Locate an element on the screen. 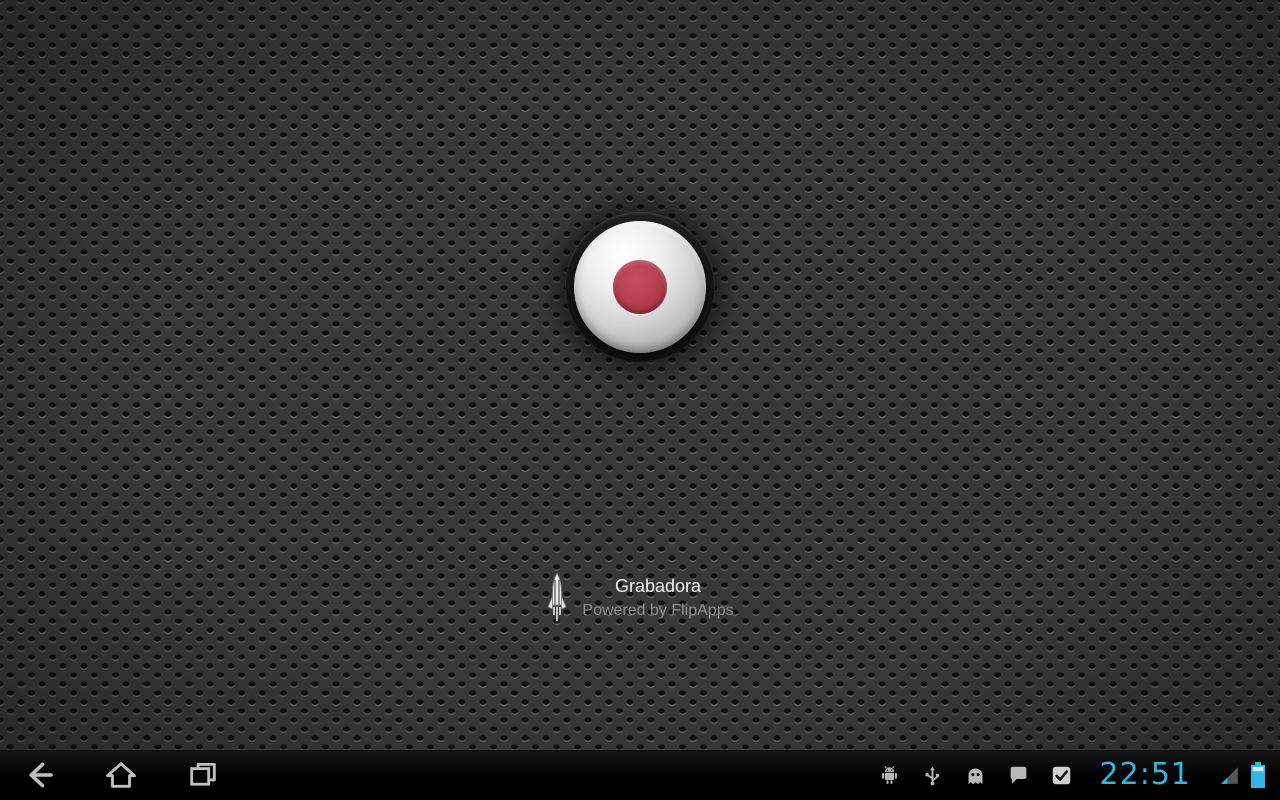 Image resolution: width=1280 pixels, height=800 pixels. usb-debugging-icon is located at coordinates (889, 775).